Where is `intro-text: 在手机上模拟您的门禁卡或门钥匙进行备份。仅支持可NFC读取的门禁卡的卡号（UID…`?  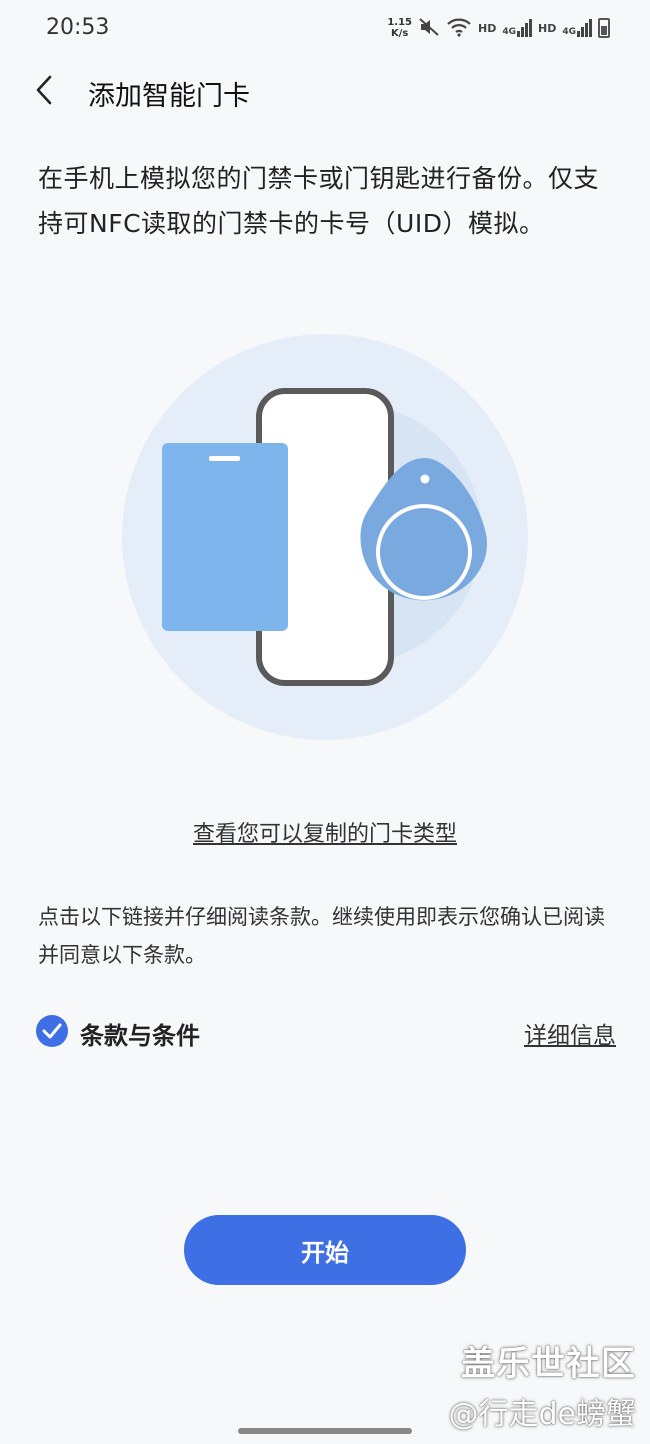
intro-text: 在手机上模拟您的门禁卡或门钥匙进行备份。仅支持可NFC读取的门禁卡的卡号（UID… is located at coordinates (319, 201).